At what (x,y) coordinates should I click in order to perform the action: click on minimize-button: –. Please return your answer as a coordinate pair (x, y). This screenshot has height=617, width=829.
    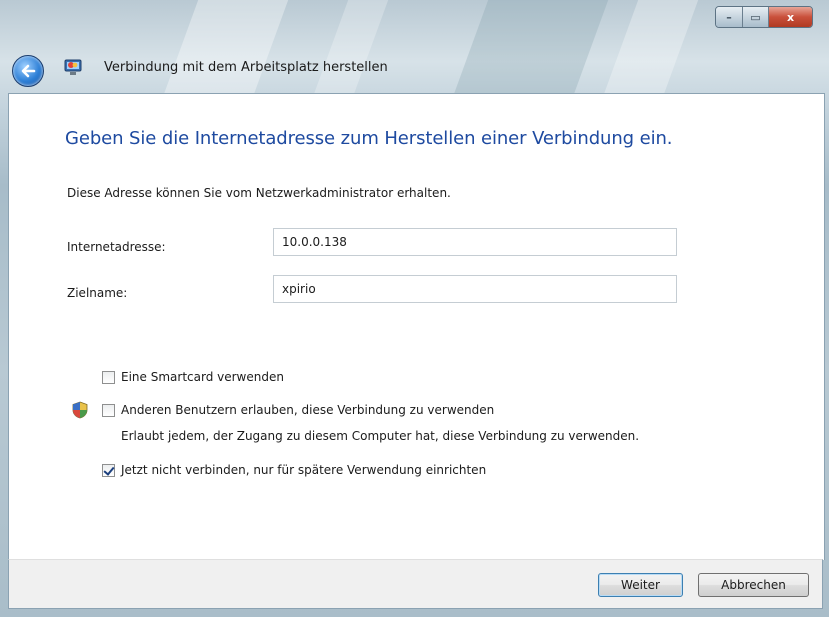
    Looking at the image, I should click on (729, 17).